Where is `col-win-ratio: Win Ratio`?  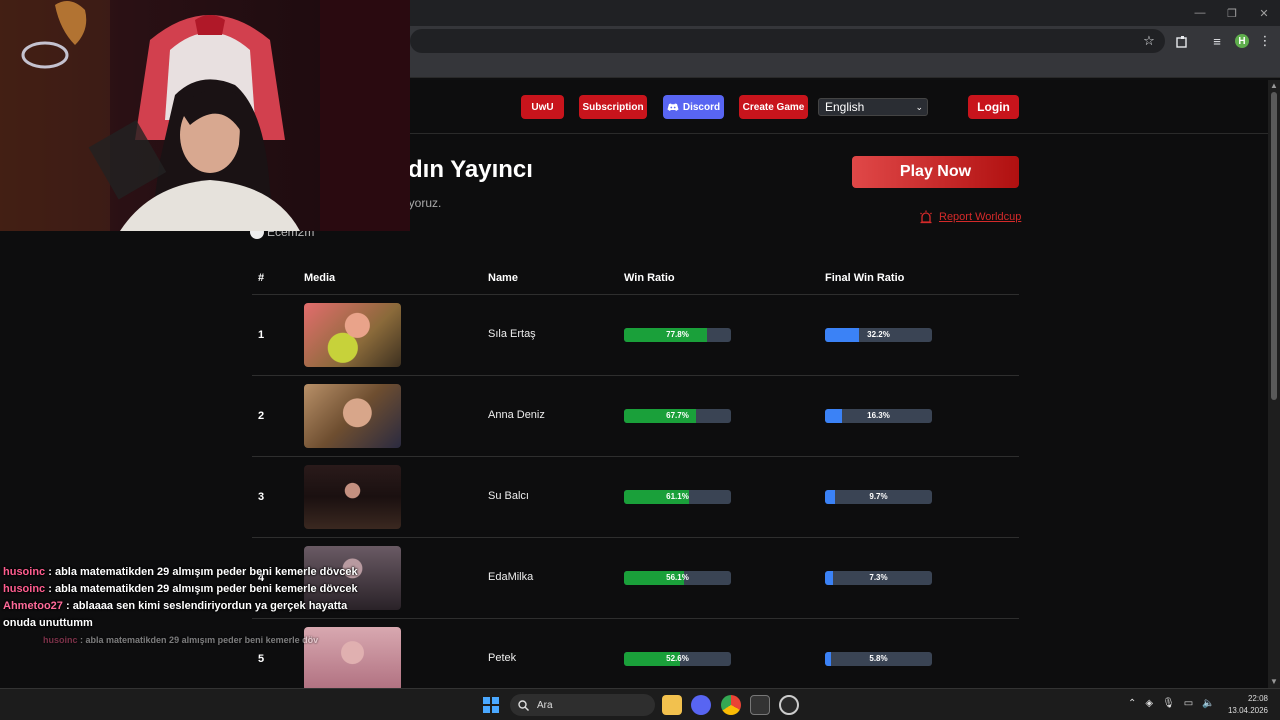
col-win-ratio: Win Ratio is located at coordinates (649, 278).